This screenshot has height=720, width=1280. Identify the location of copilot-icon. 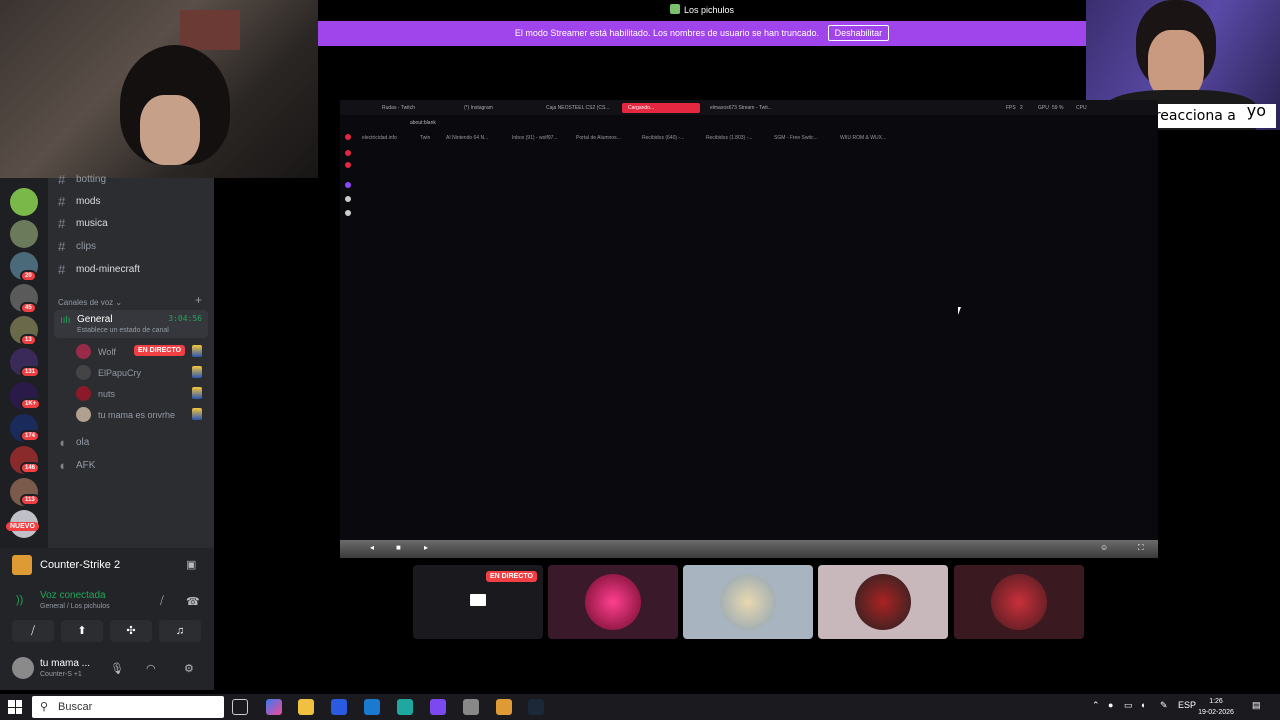
(274, 707).